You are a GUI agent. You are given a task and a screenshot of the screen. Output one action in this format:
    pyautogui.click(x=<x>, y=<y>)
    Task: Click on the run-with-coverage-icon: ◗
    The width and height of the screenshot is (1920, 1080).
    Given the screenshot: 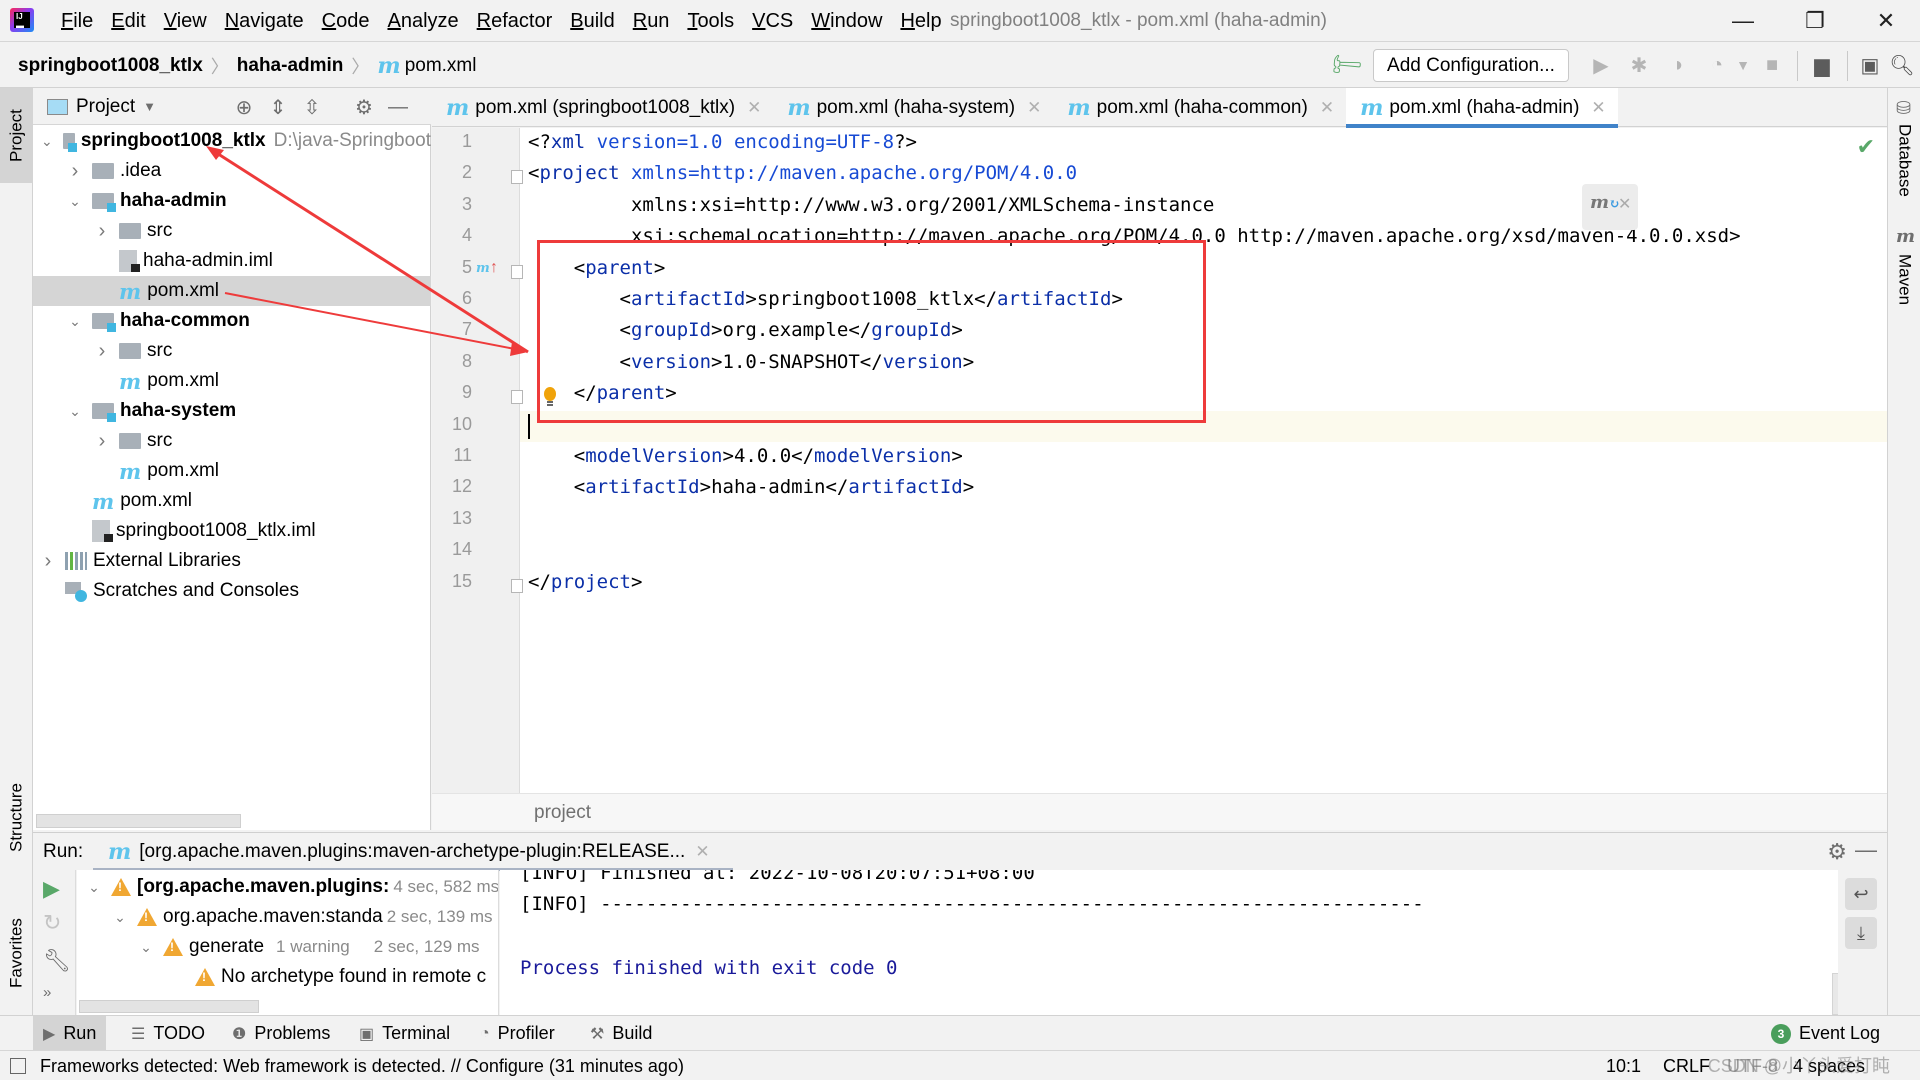 What is the action you would take?
    pyautogui.click(x=1679, y=65)
    